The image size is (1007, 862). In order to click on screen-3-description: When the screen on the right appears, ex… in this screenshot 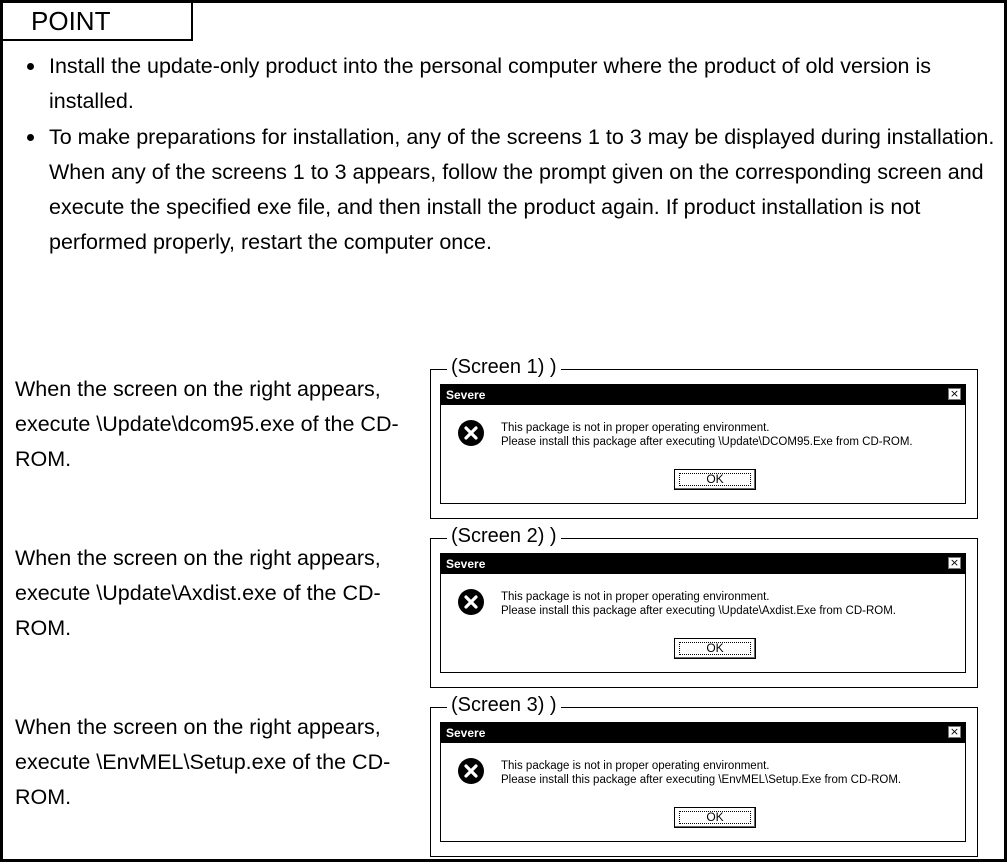, I will do `click(203, 762)`.